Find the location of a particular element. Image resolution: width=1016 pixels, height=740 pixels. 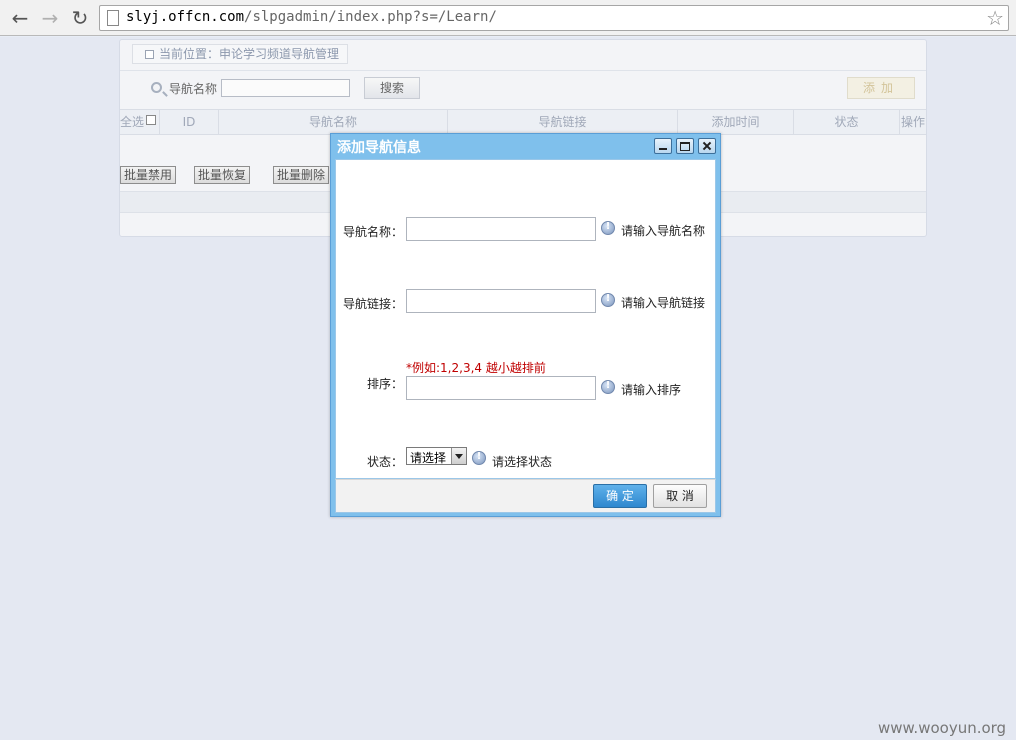

th-actions: 操作 is located at coordinates (912, 122).